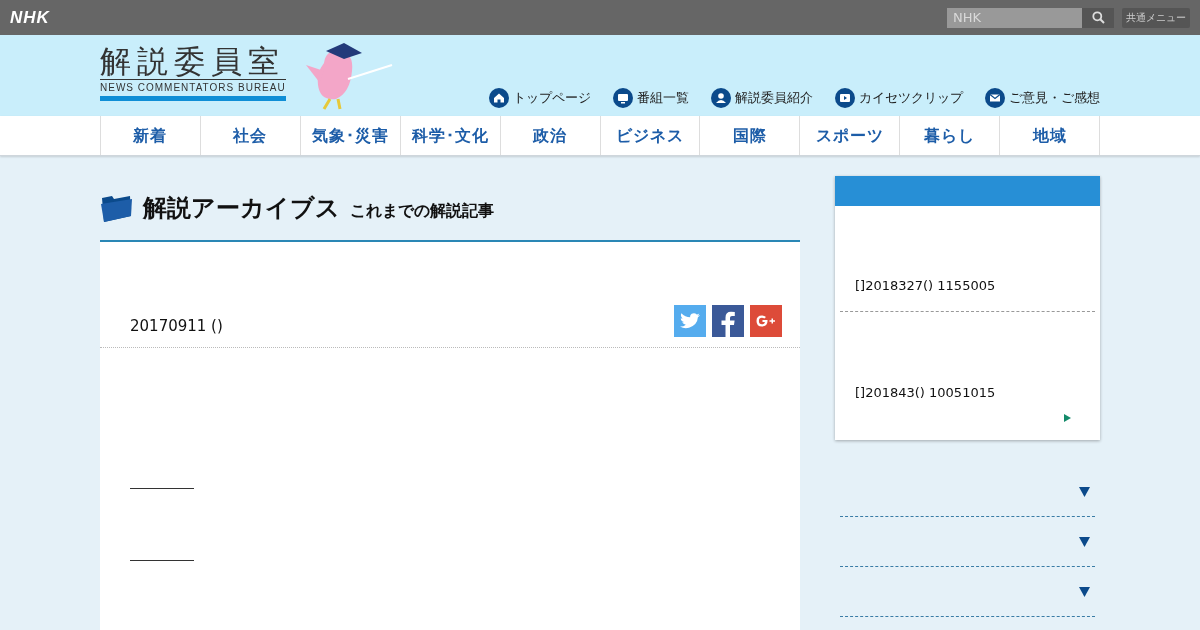 The height and width of the screenshot is (630, 1200). What do you see at coordinates (1067, 418) in the screenshot?
I see `play-icon` at bounding box center [1067, 418].